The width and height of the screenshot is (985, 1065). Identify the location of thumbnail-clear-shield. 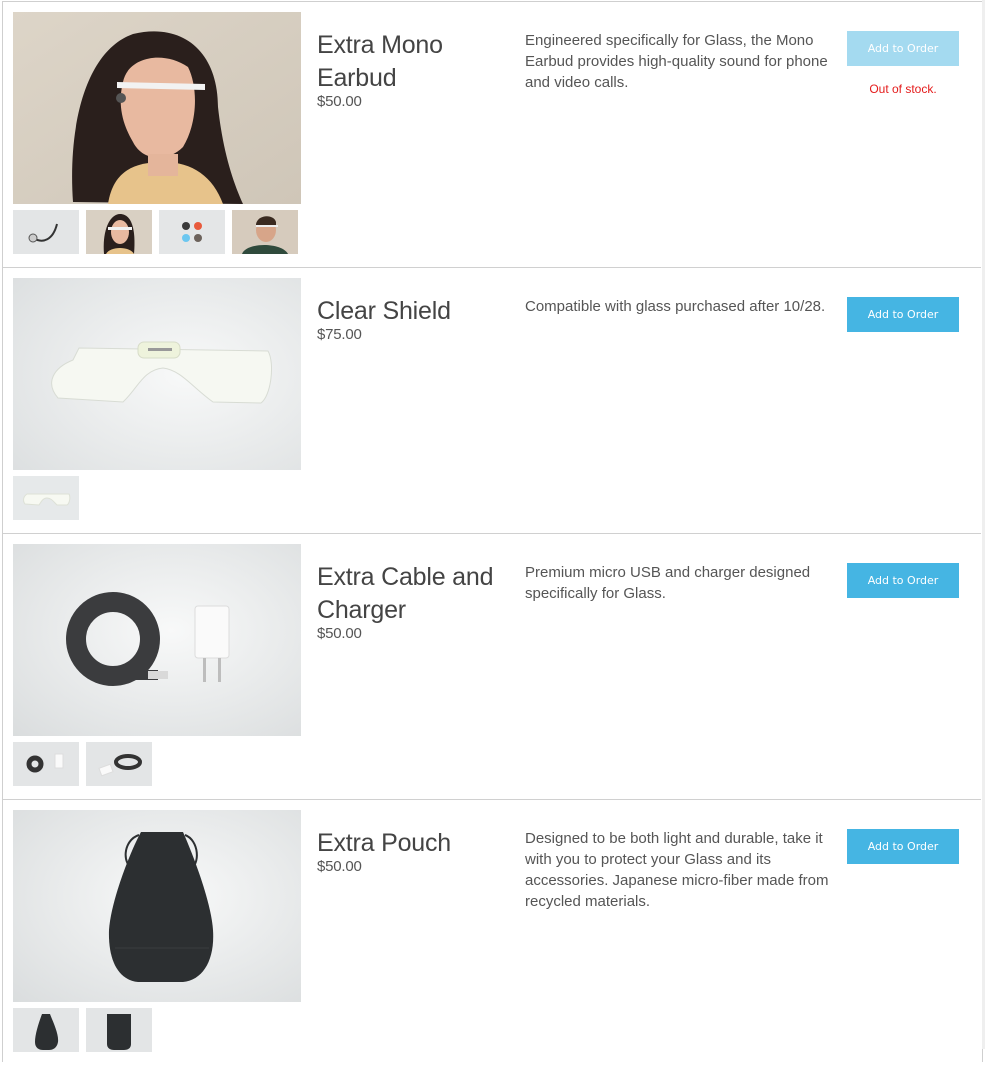
(46, 498).